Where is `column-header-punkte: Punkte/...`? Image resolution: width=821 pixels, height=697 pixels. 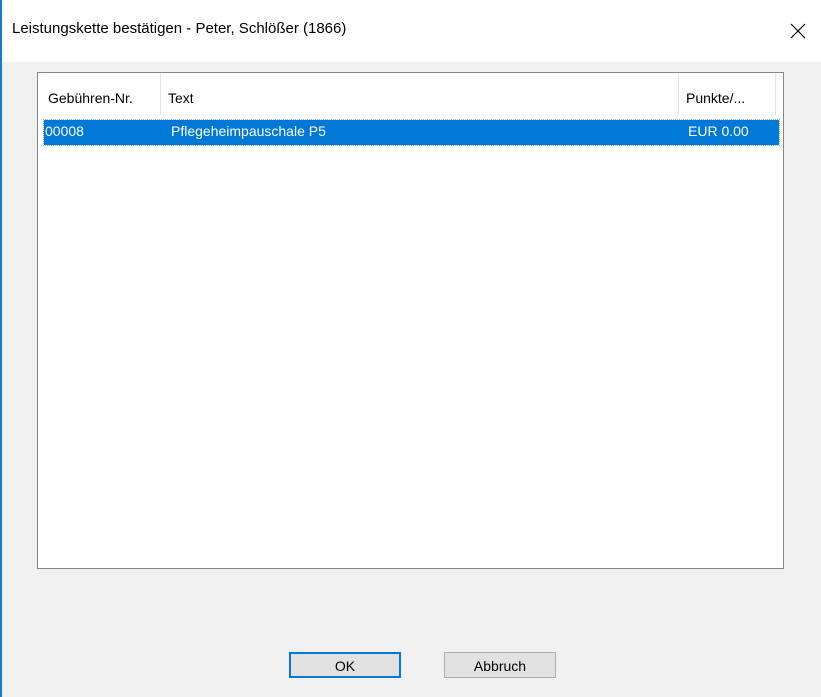 column-header-punkte: Punkte/... is located at coordinates (727, 94).